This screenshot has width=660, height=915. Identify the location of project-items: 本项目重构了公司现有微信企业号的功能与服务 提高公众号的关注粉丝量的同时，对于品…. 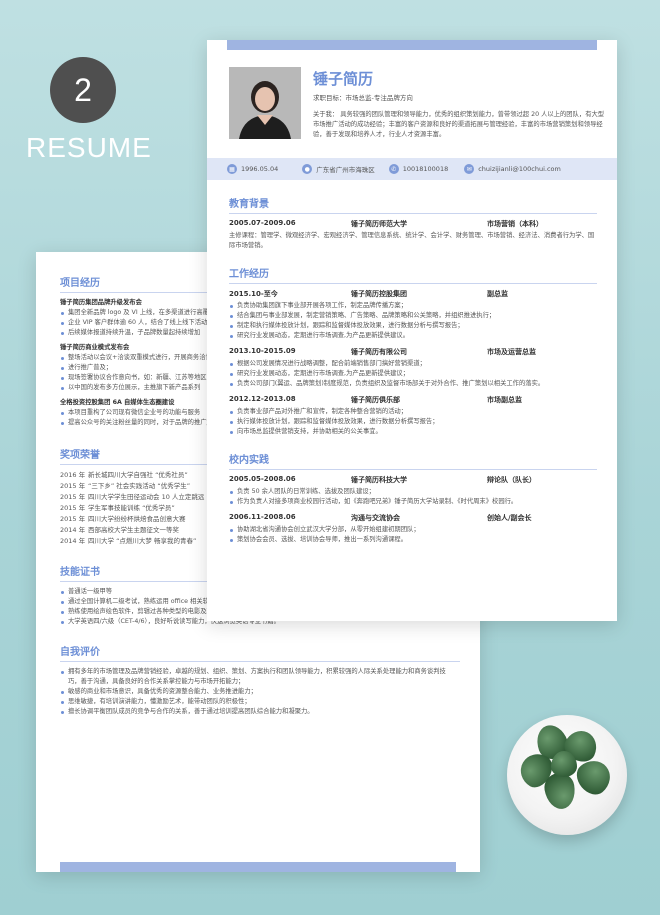
(145, 418).